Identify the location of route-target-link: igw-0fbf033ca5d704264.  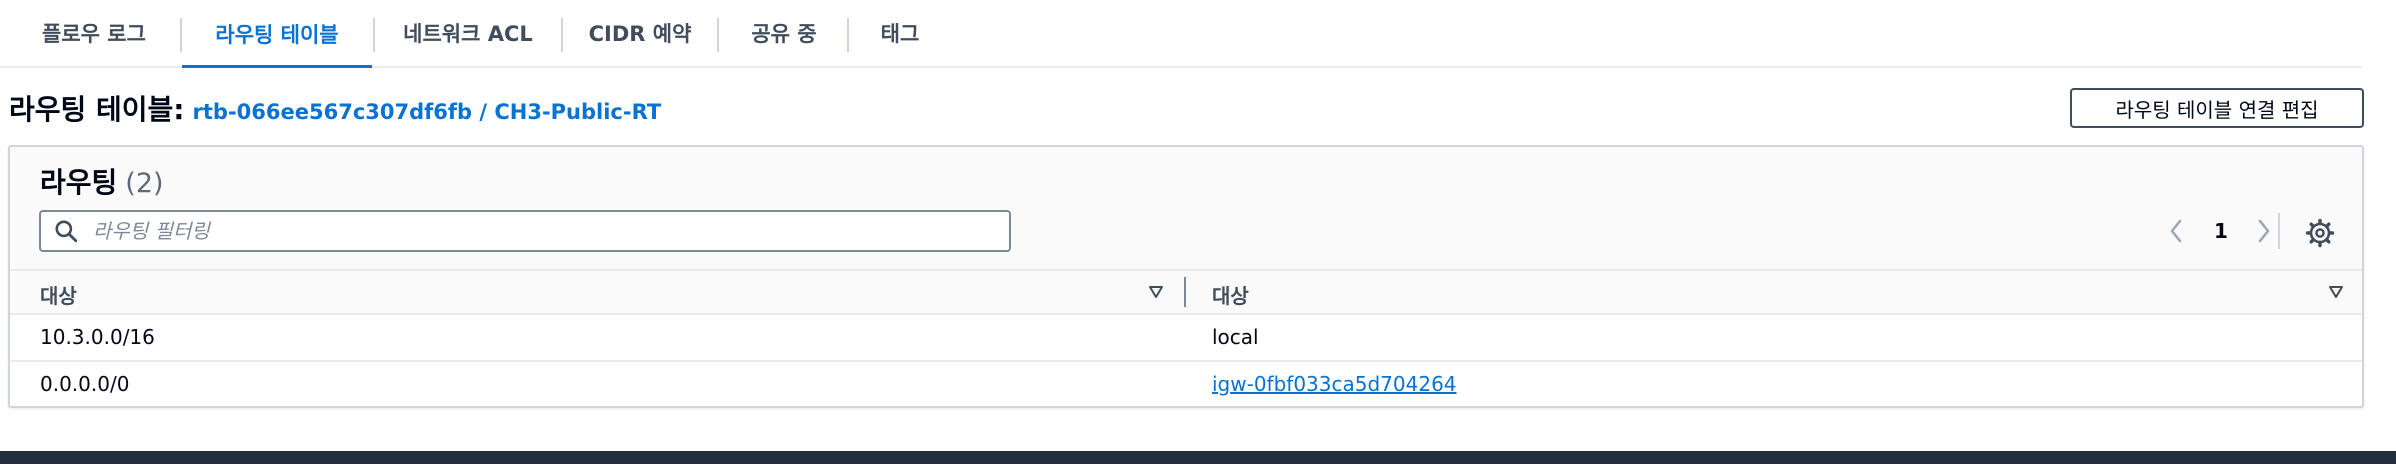
(1334, 384).